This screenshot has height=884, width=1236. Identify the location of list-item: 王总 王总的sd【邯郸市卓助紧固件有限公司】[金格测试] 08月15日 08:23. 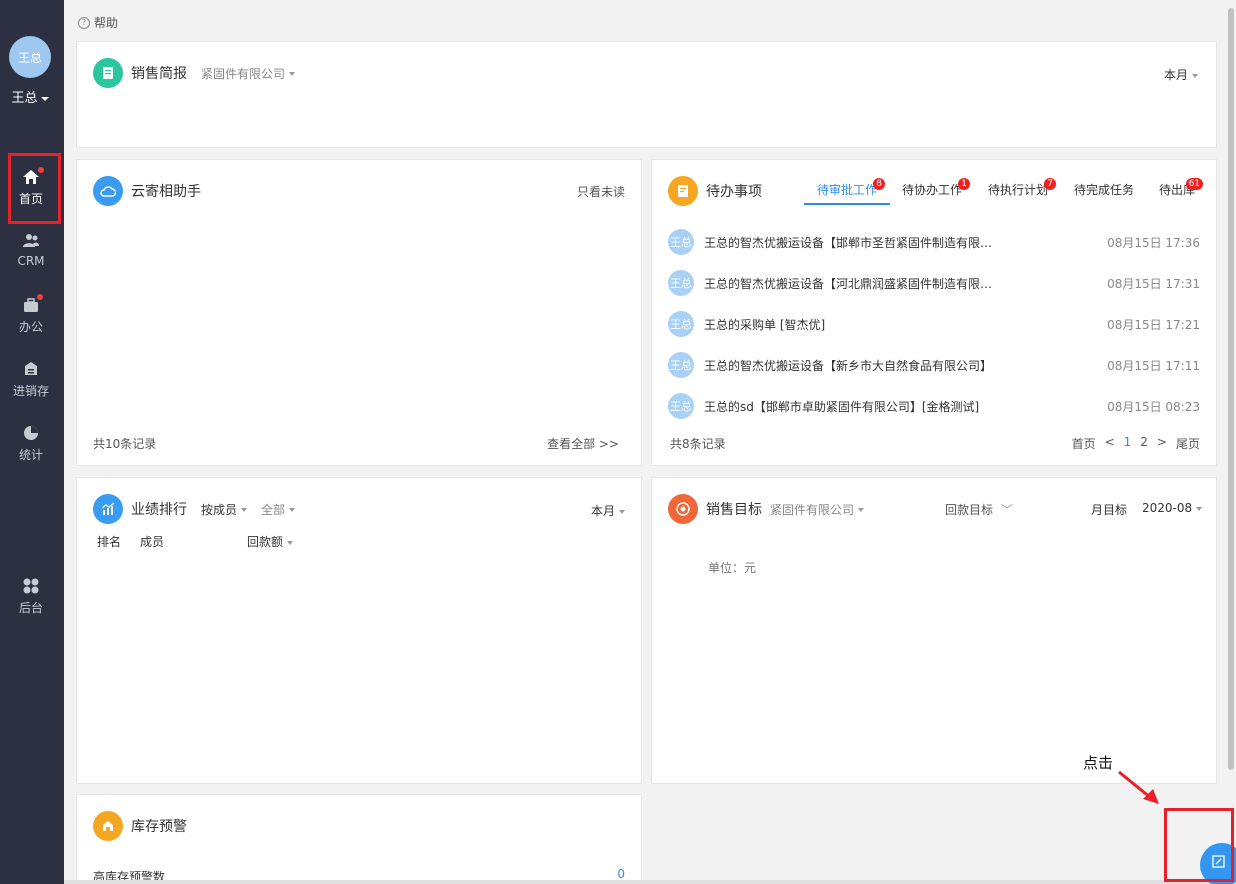
(934, 406).